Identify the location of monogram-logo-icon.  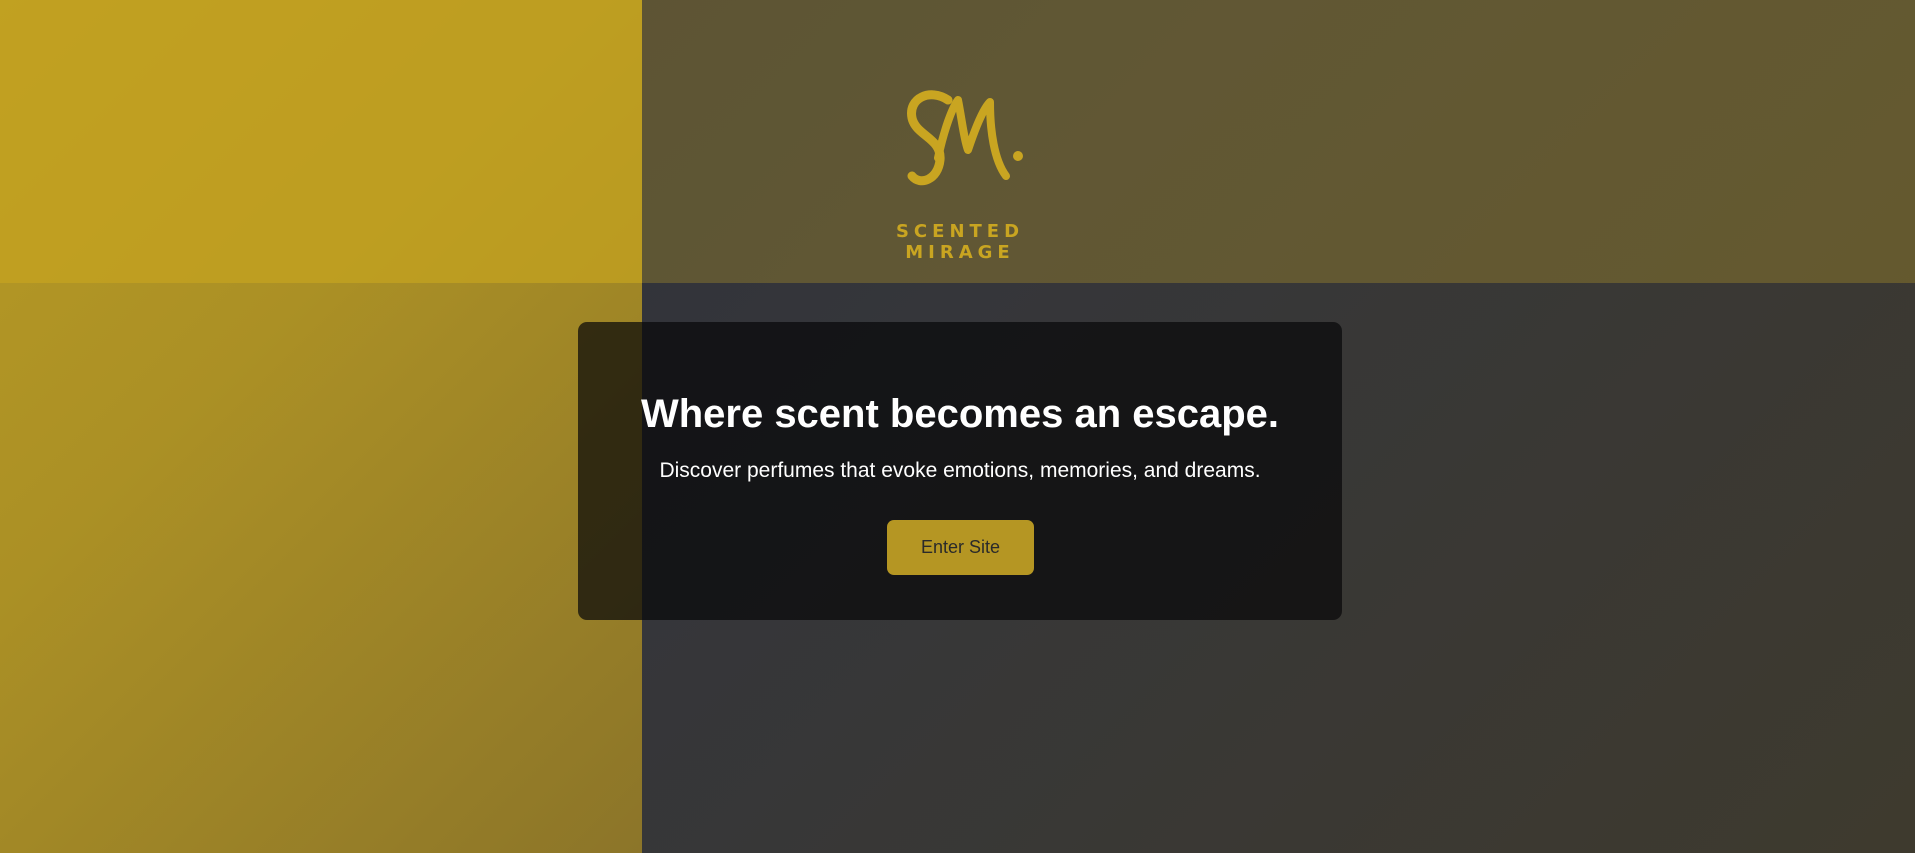
(965, 138).